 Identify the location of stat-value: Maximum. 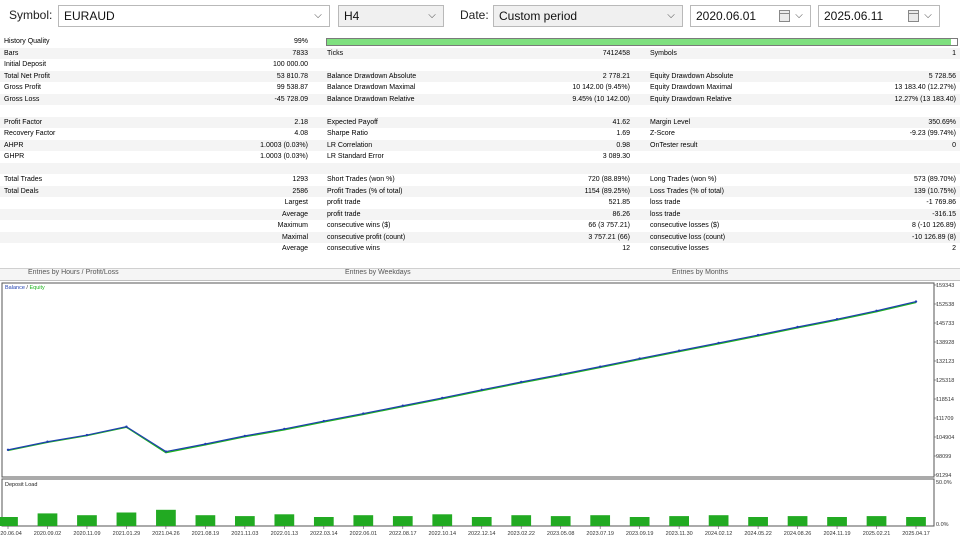
(292, 225).